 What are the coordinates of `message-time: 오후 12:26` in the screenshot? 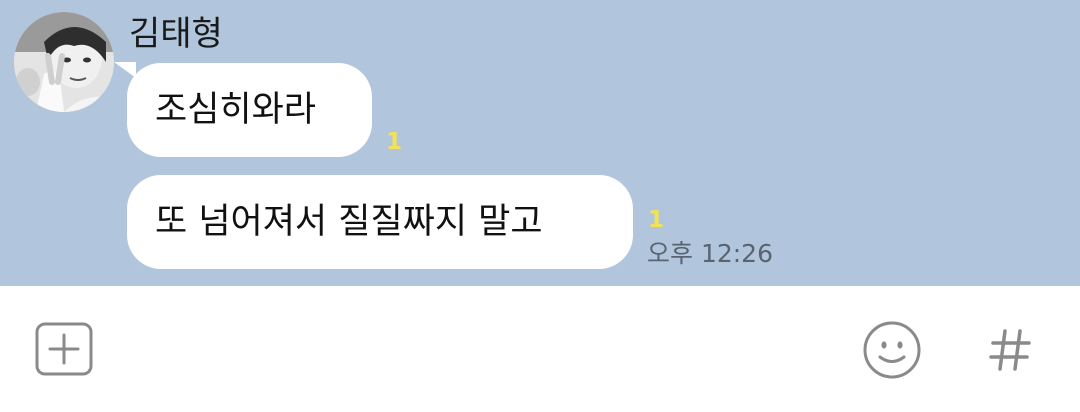 It's located at (710, 253).